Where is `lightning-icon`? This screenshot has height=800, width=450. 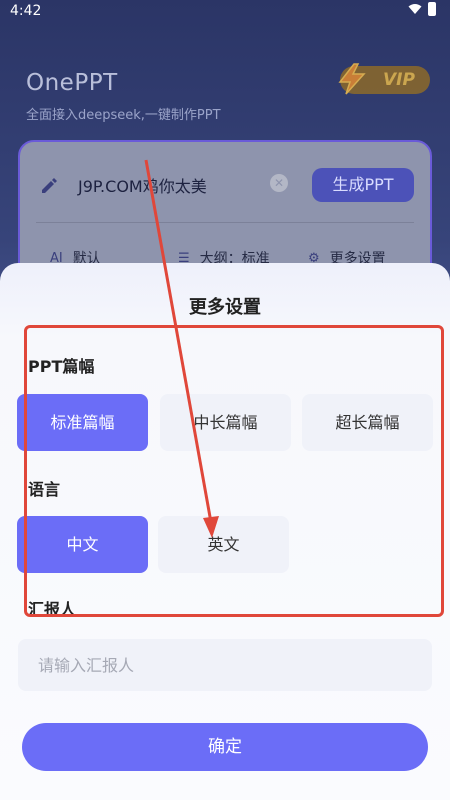 lightning-icon is located at coordinates (352, 79).